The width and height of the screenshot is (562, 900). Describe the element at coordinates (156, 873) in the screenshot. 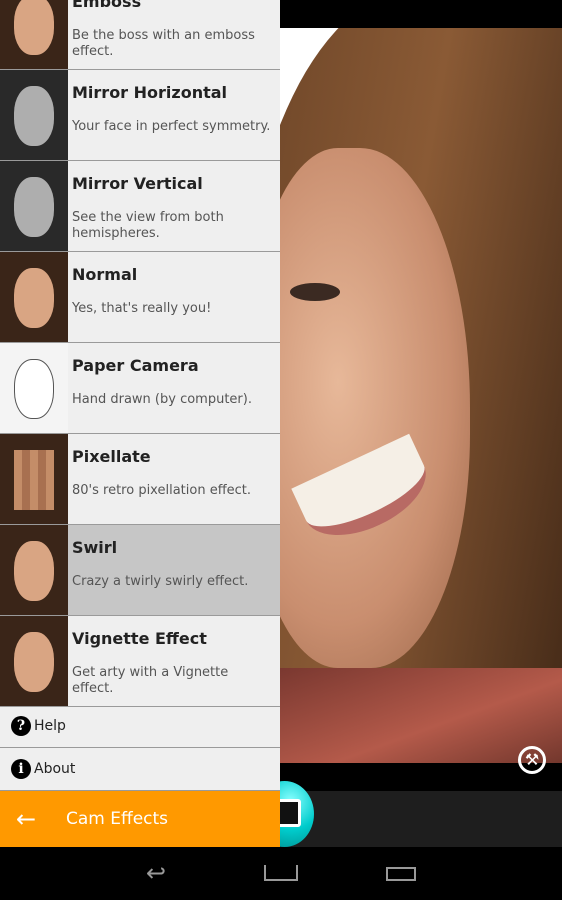

I see `back-nav-icon: ↩` at that location.